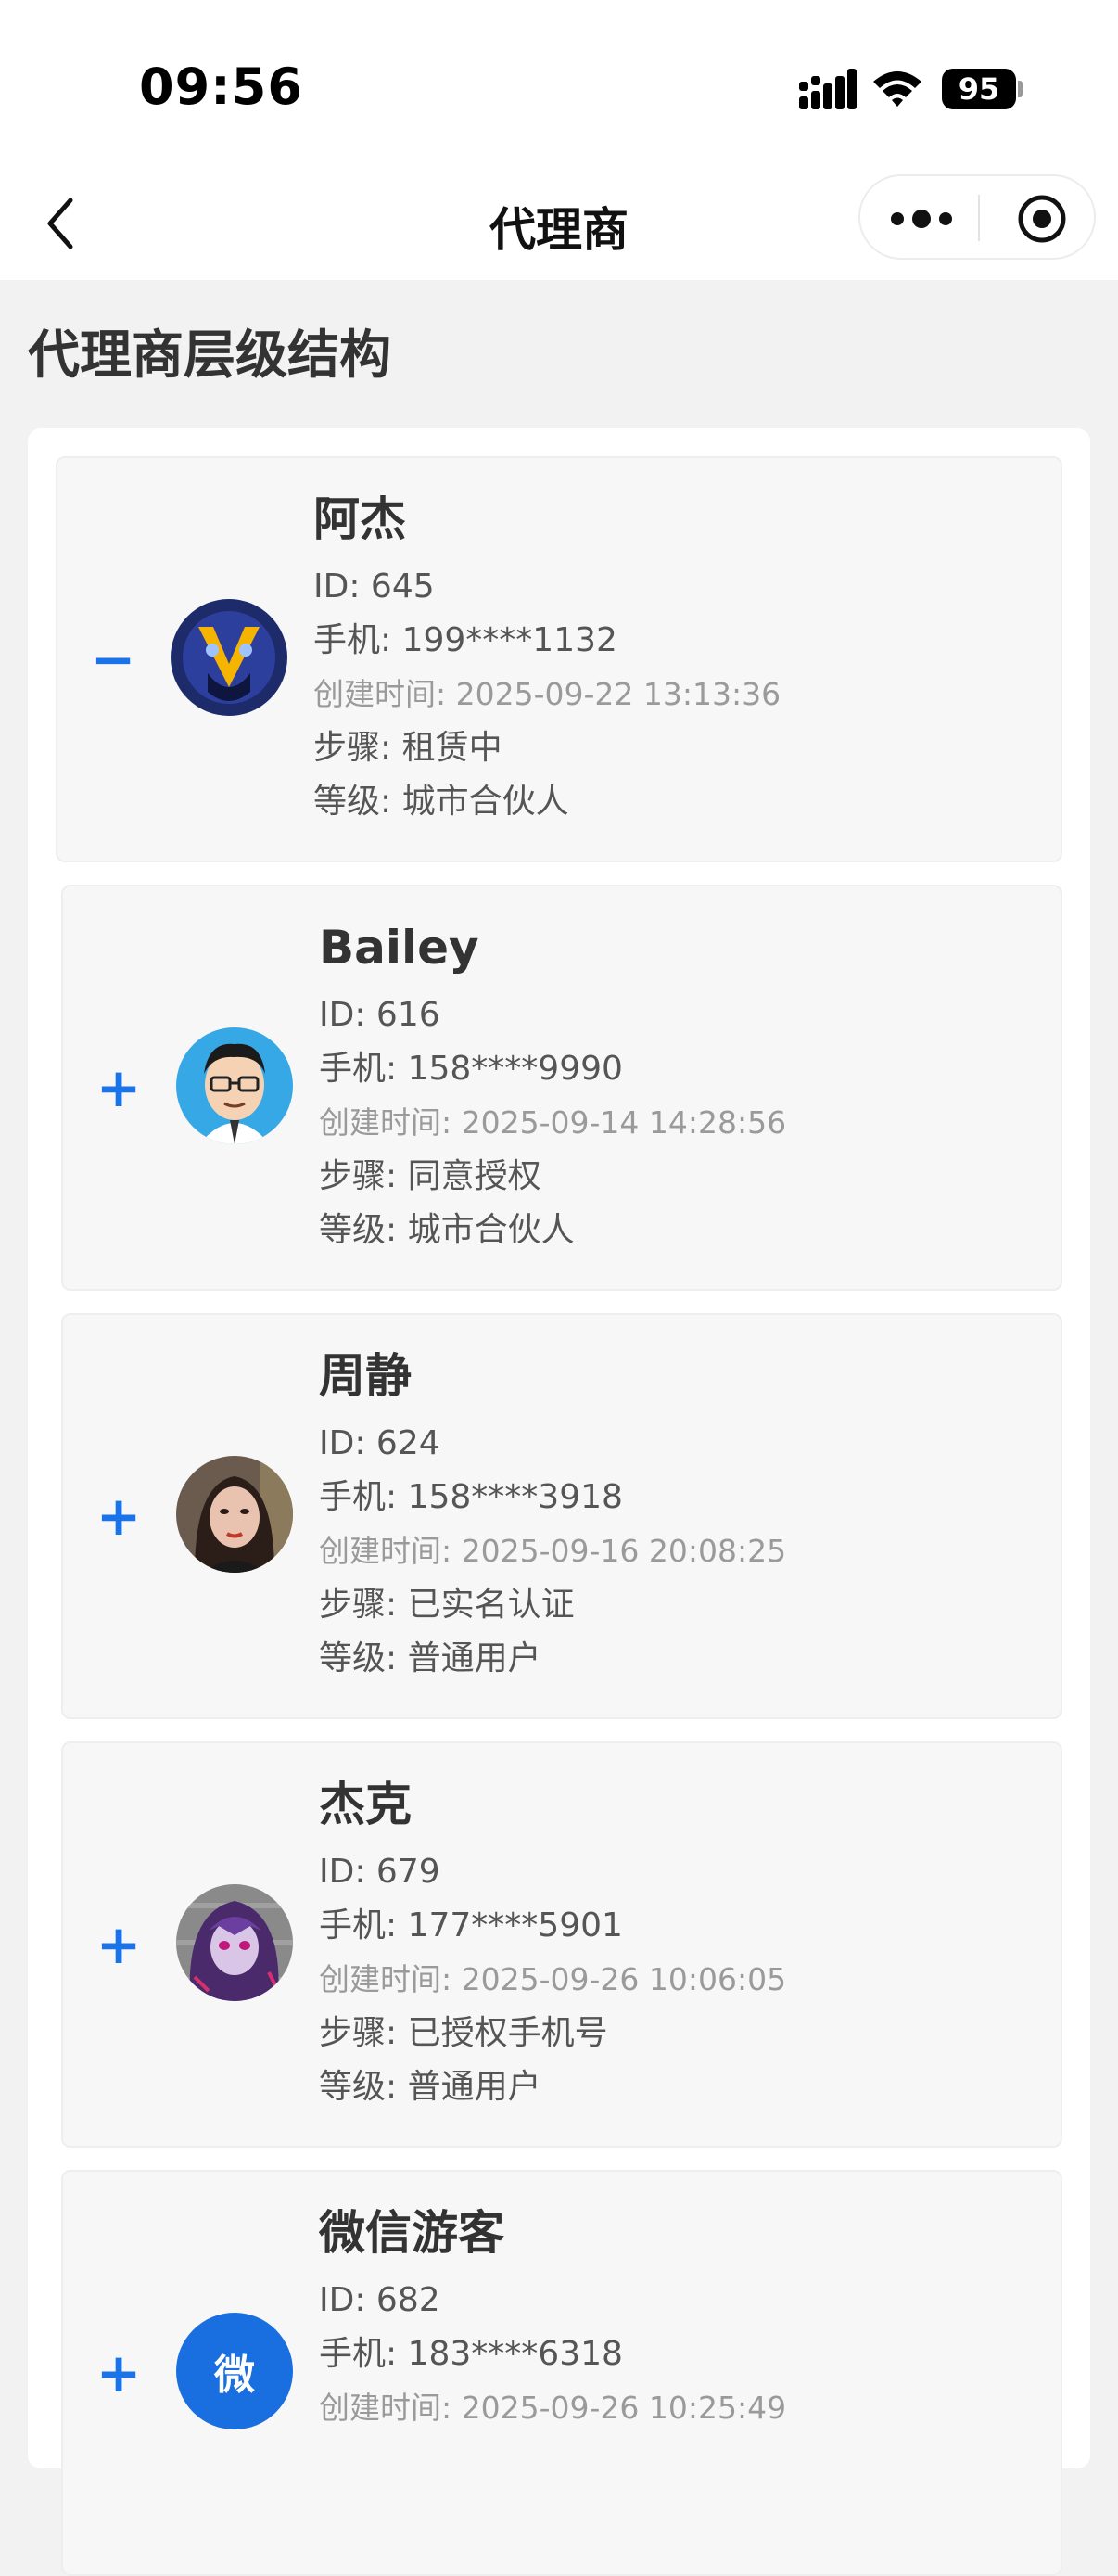  What do you see at coordinates (374, 586) in the screenshot?
I see `agent-id: ID: 645` at bounding box center [374, 586].